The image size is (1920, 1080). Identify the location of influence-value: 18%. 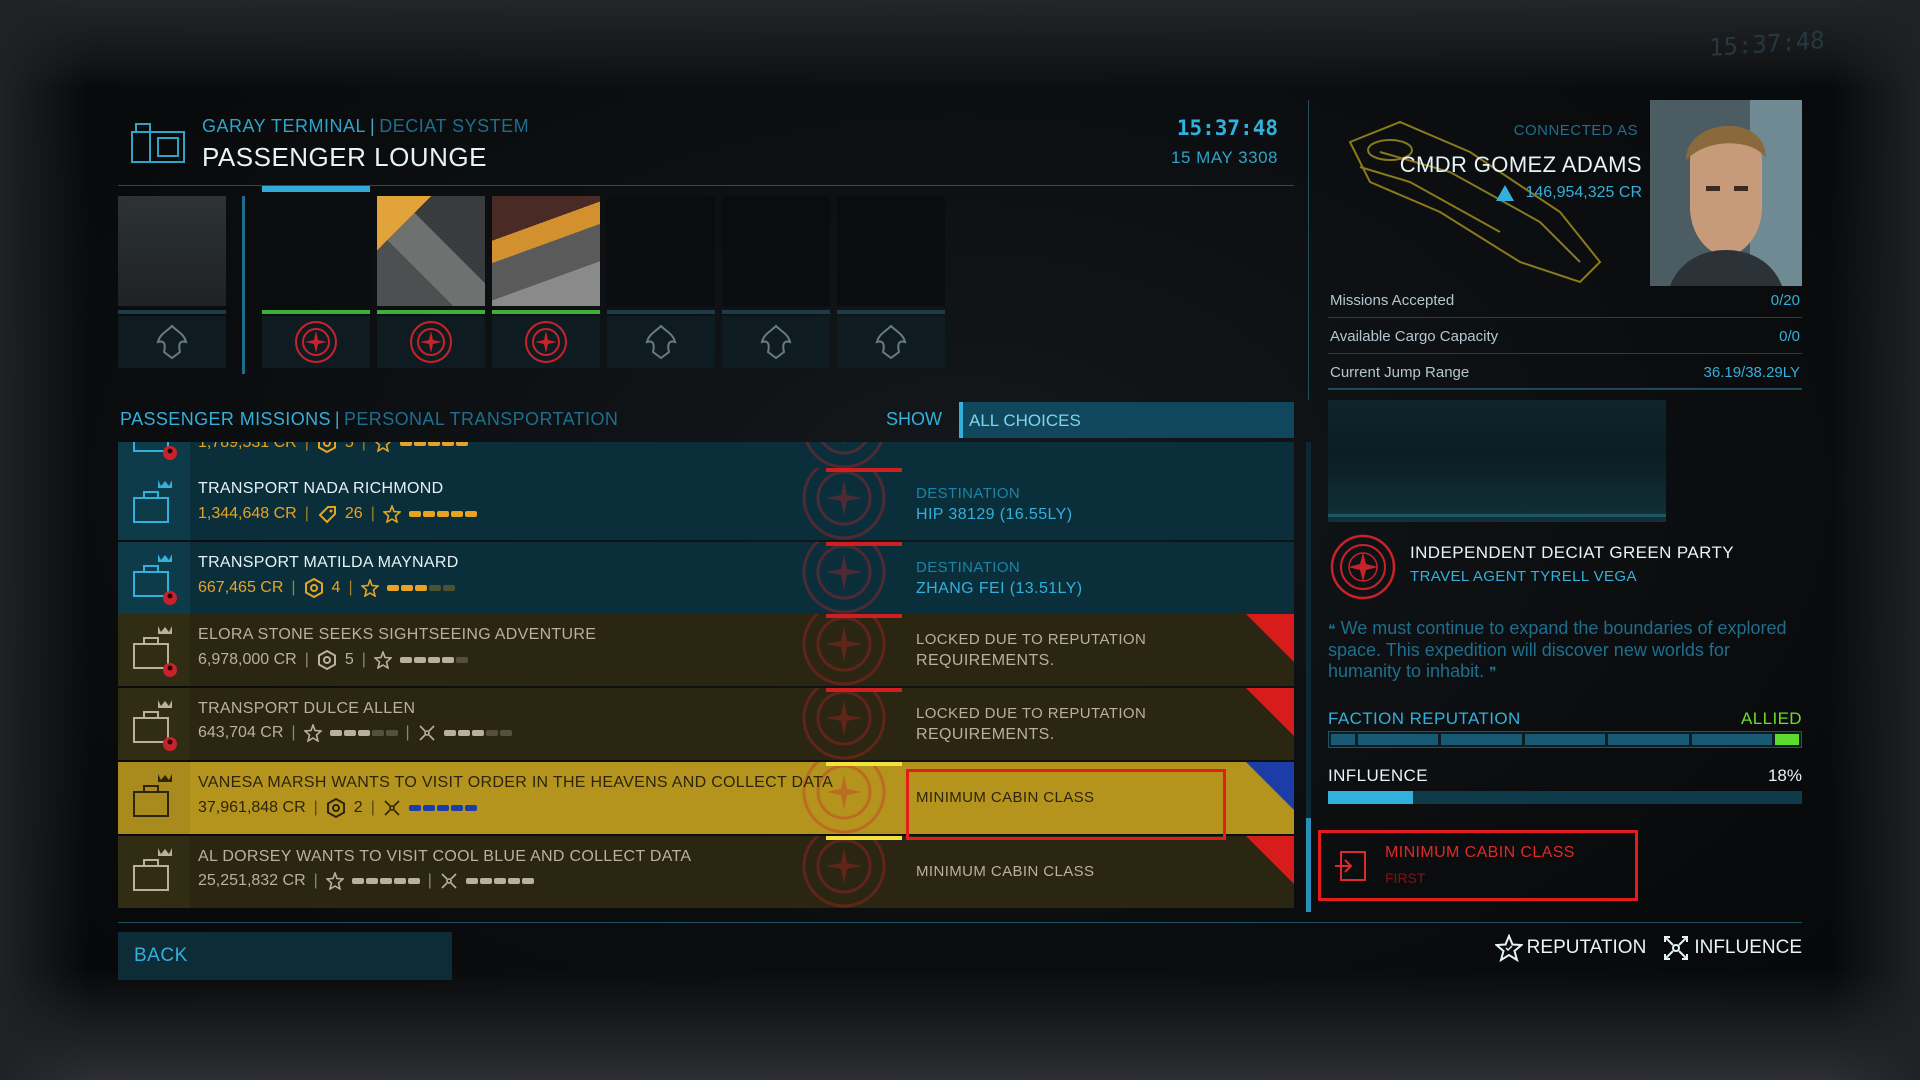
(1784, 775).